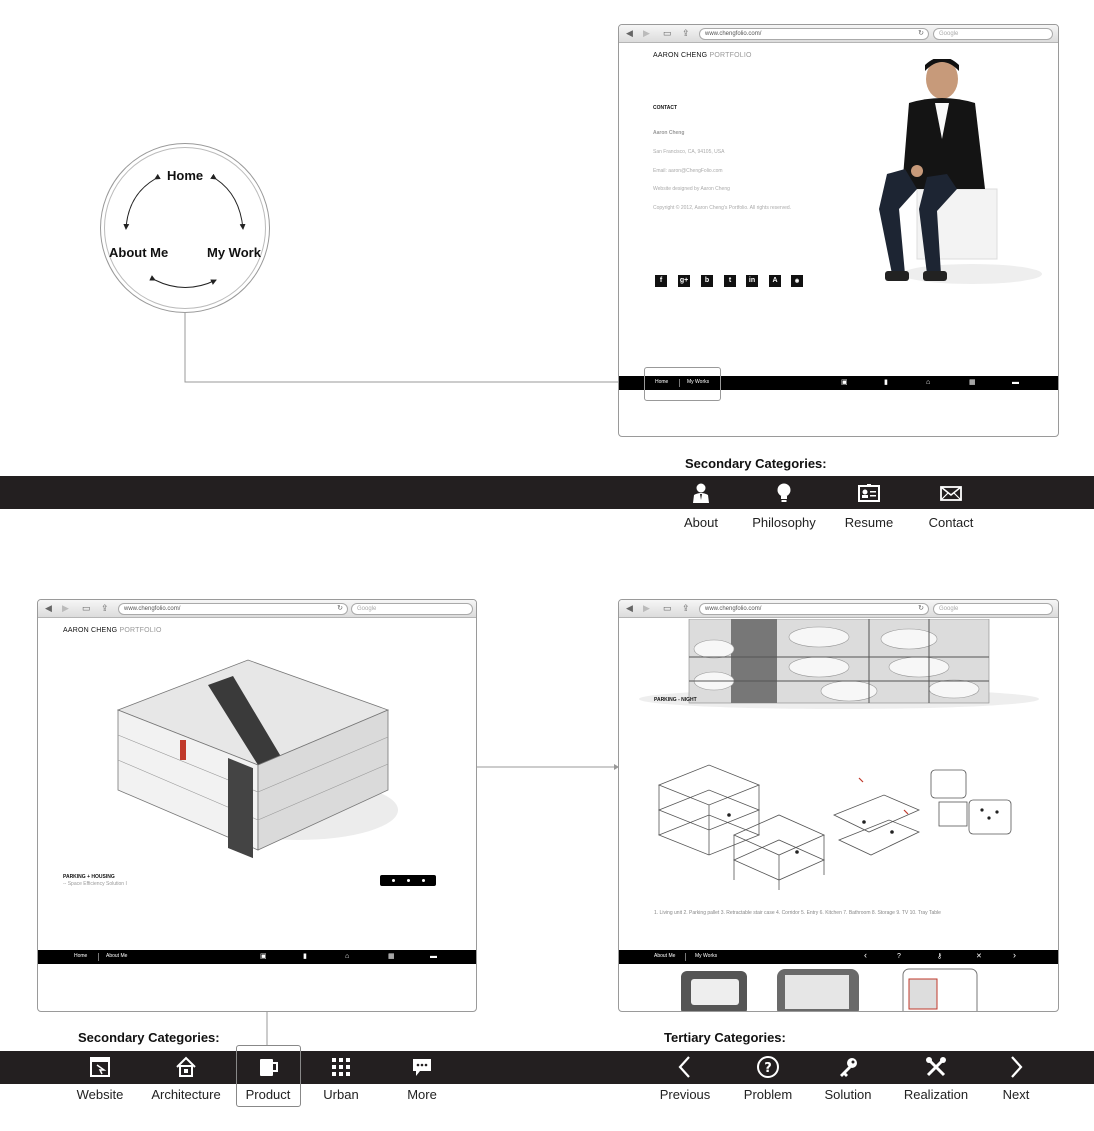 The image size is (1094, 1131). Describe the element at coordinates (701, 493) in the screenshot. I see `person-icon` at that location.